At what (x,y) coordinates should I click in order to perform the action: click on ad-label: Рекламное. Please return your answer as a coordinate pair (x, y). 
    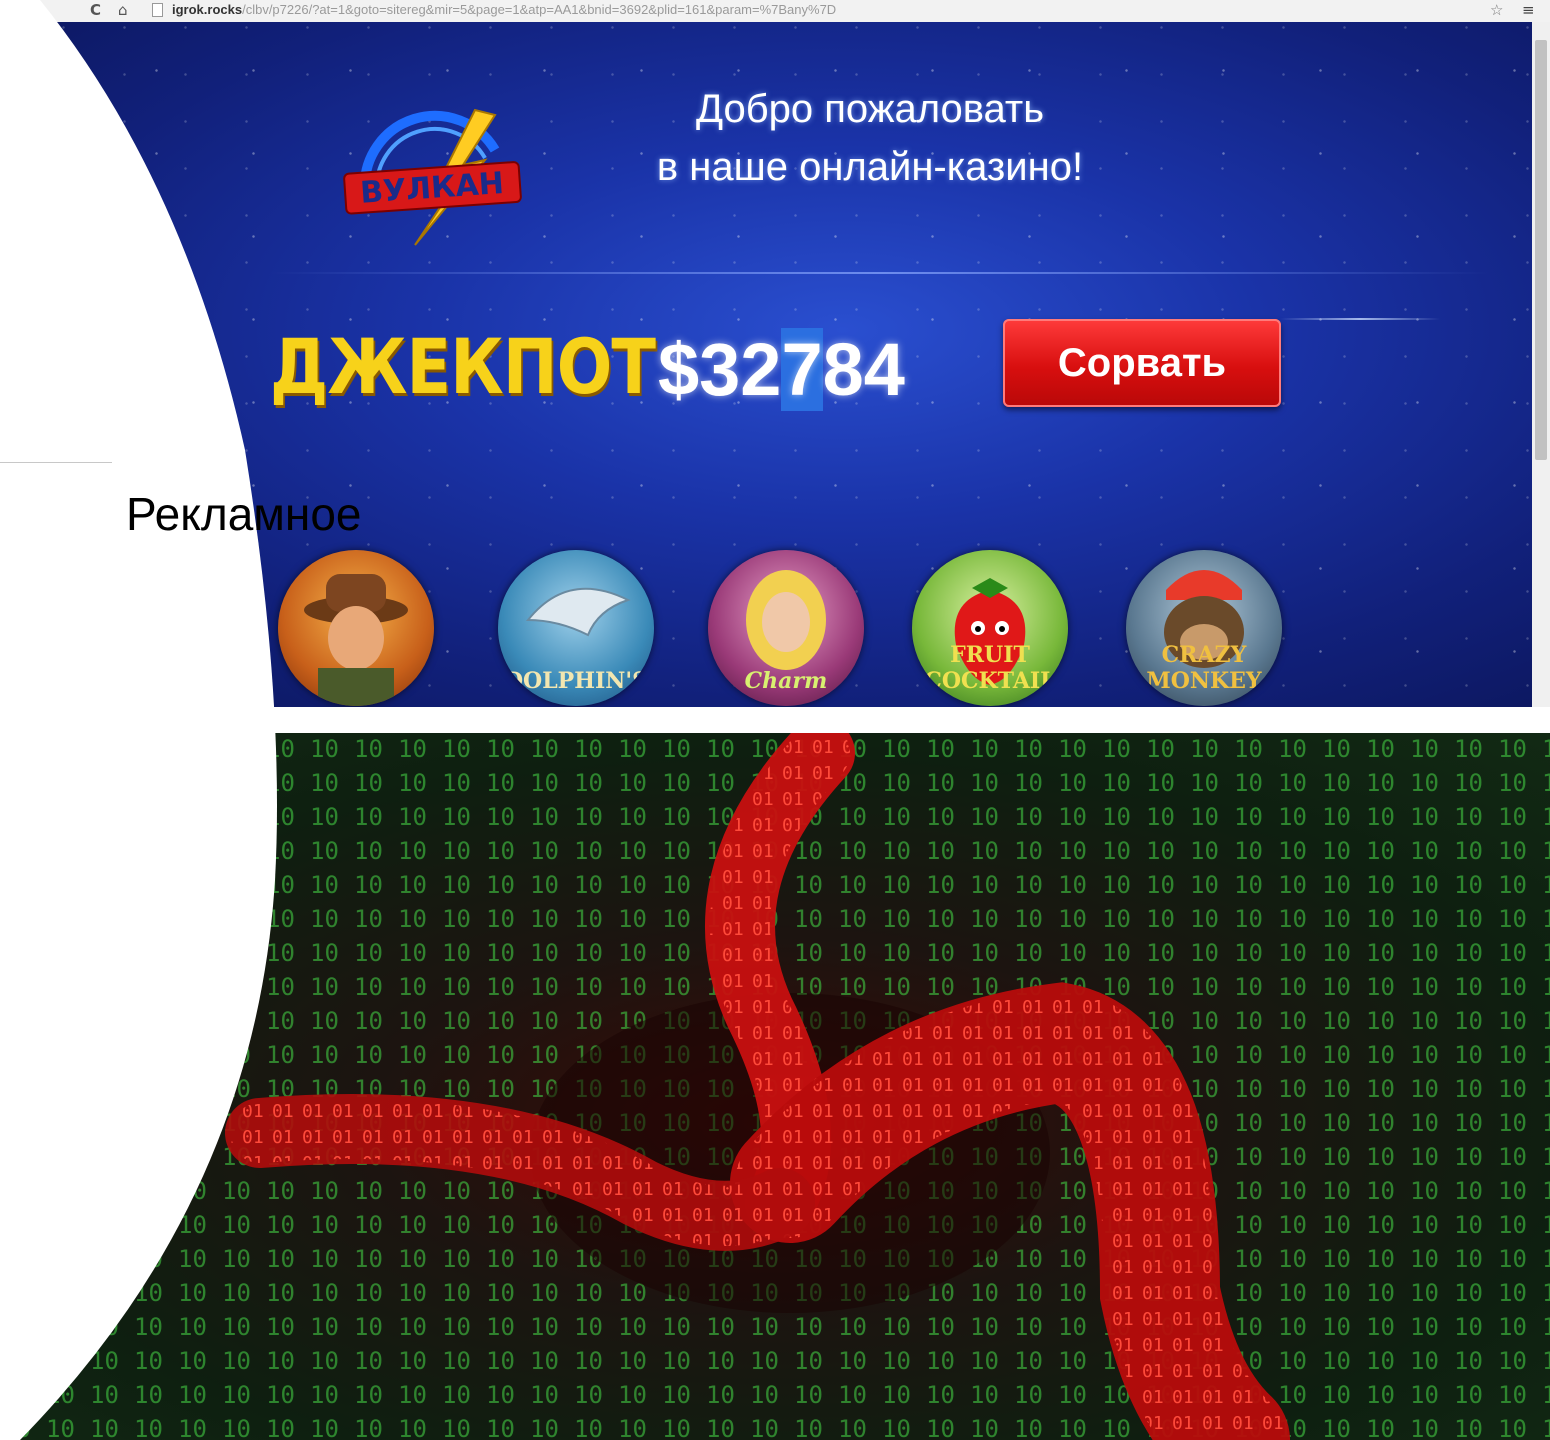
    Looking at the image, I should click on (244, 514).